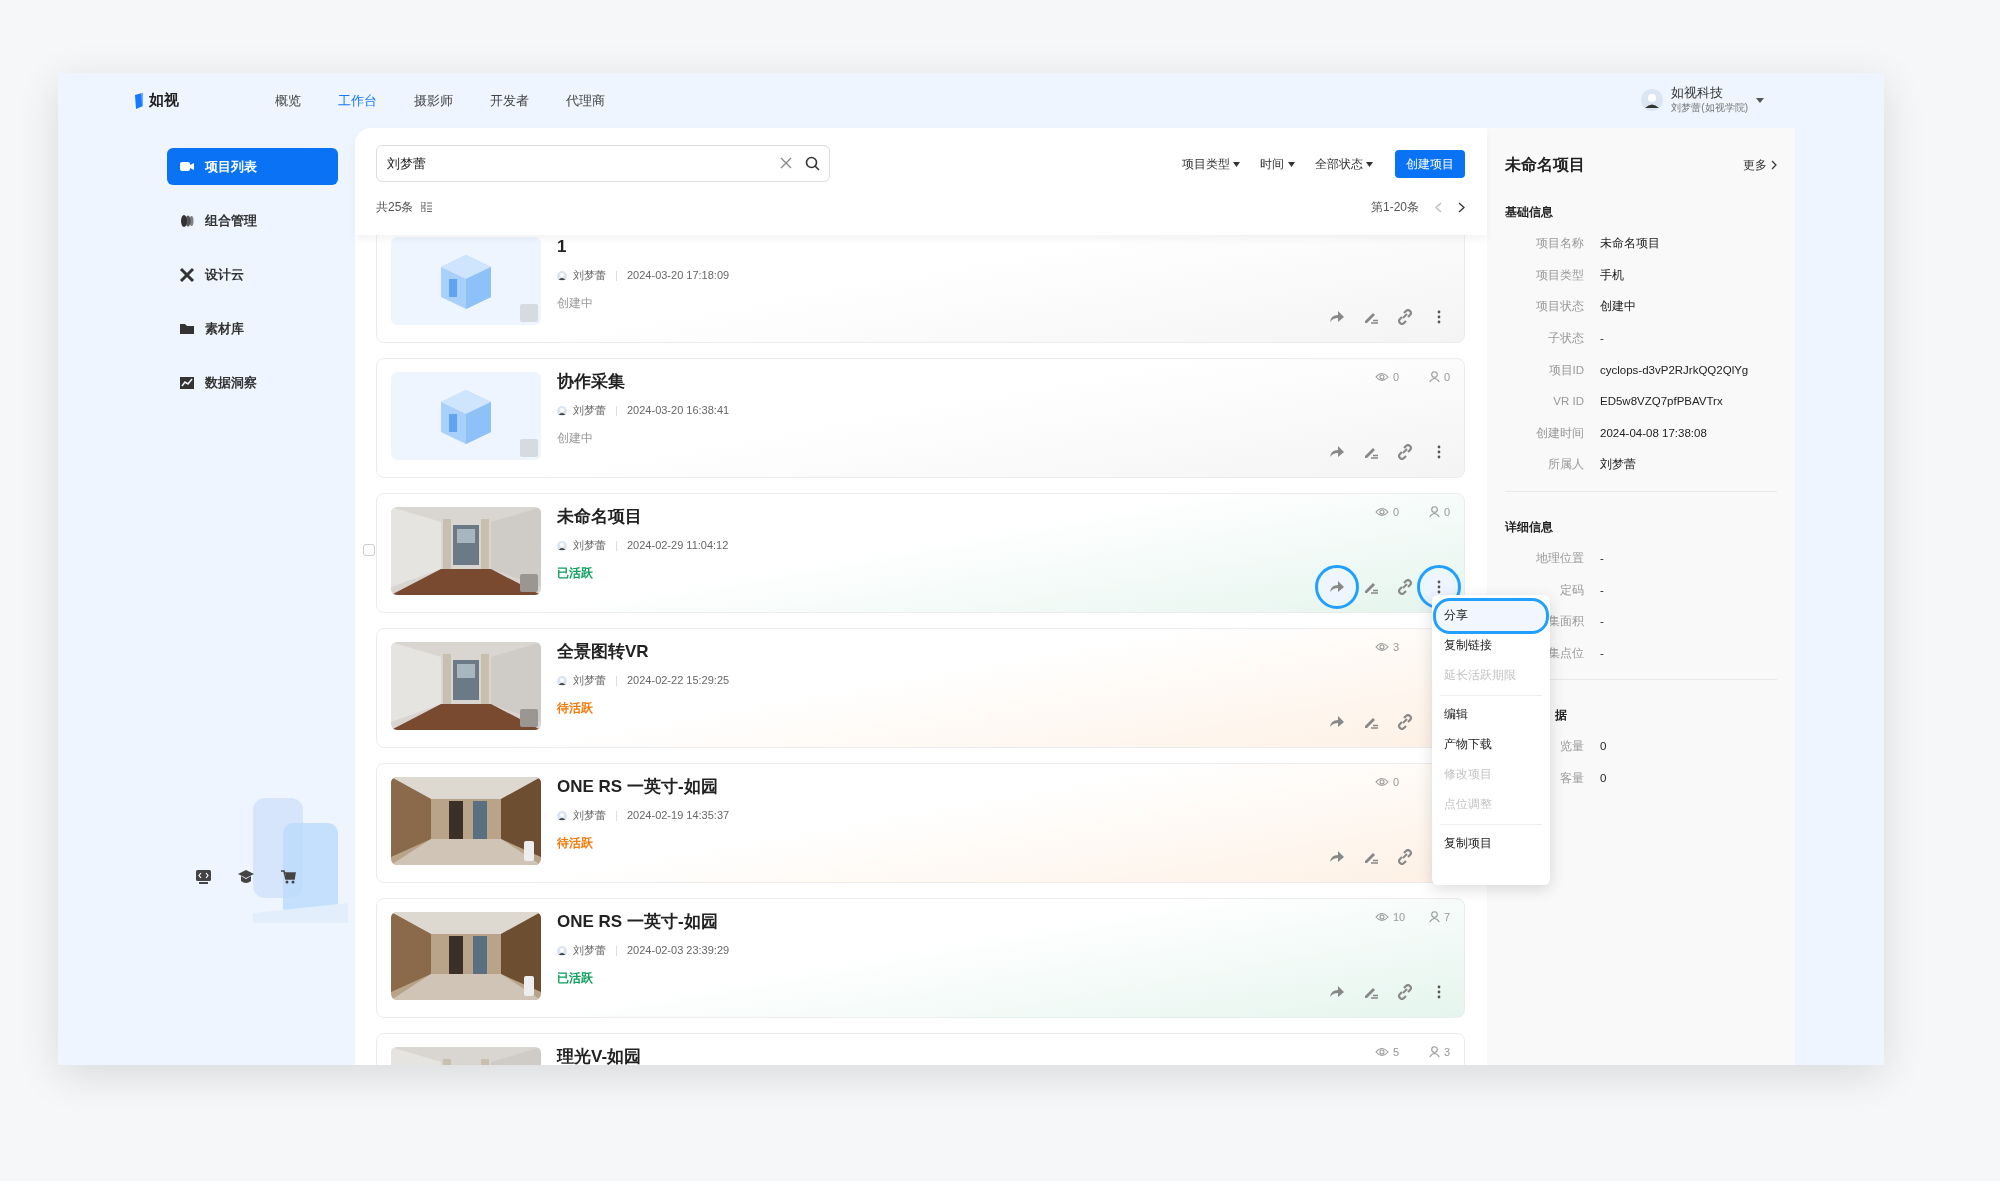  Describe the element at coordinates (1396, 1052) in the screenshot. I see `view-count: 5` at that location.